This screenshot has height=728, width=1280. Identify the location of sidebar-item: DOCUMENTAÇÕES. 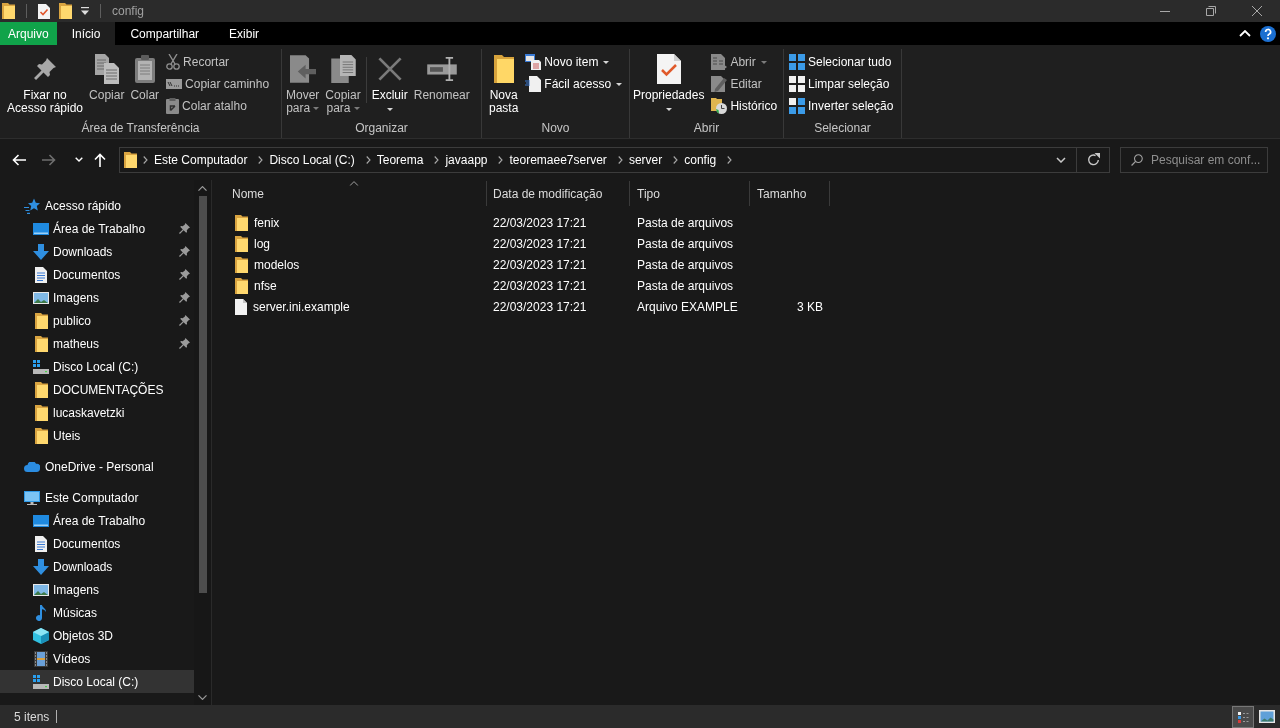
(108, 389).